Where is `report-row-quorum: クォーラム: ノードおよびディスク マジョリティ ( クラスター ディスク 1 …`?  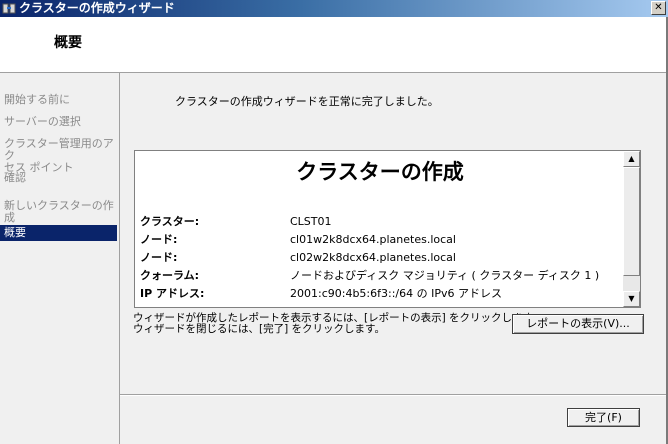 report-row-quorum: クォーラム: ノードおよびディスク マジョリティ ( クラスター ディスク 1 … is located at coordinates (382, 276).